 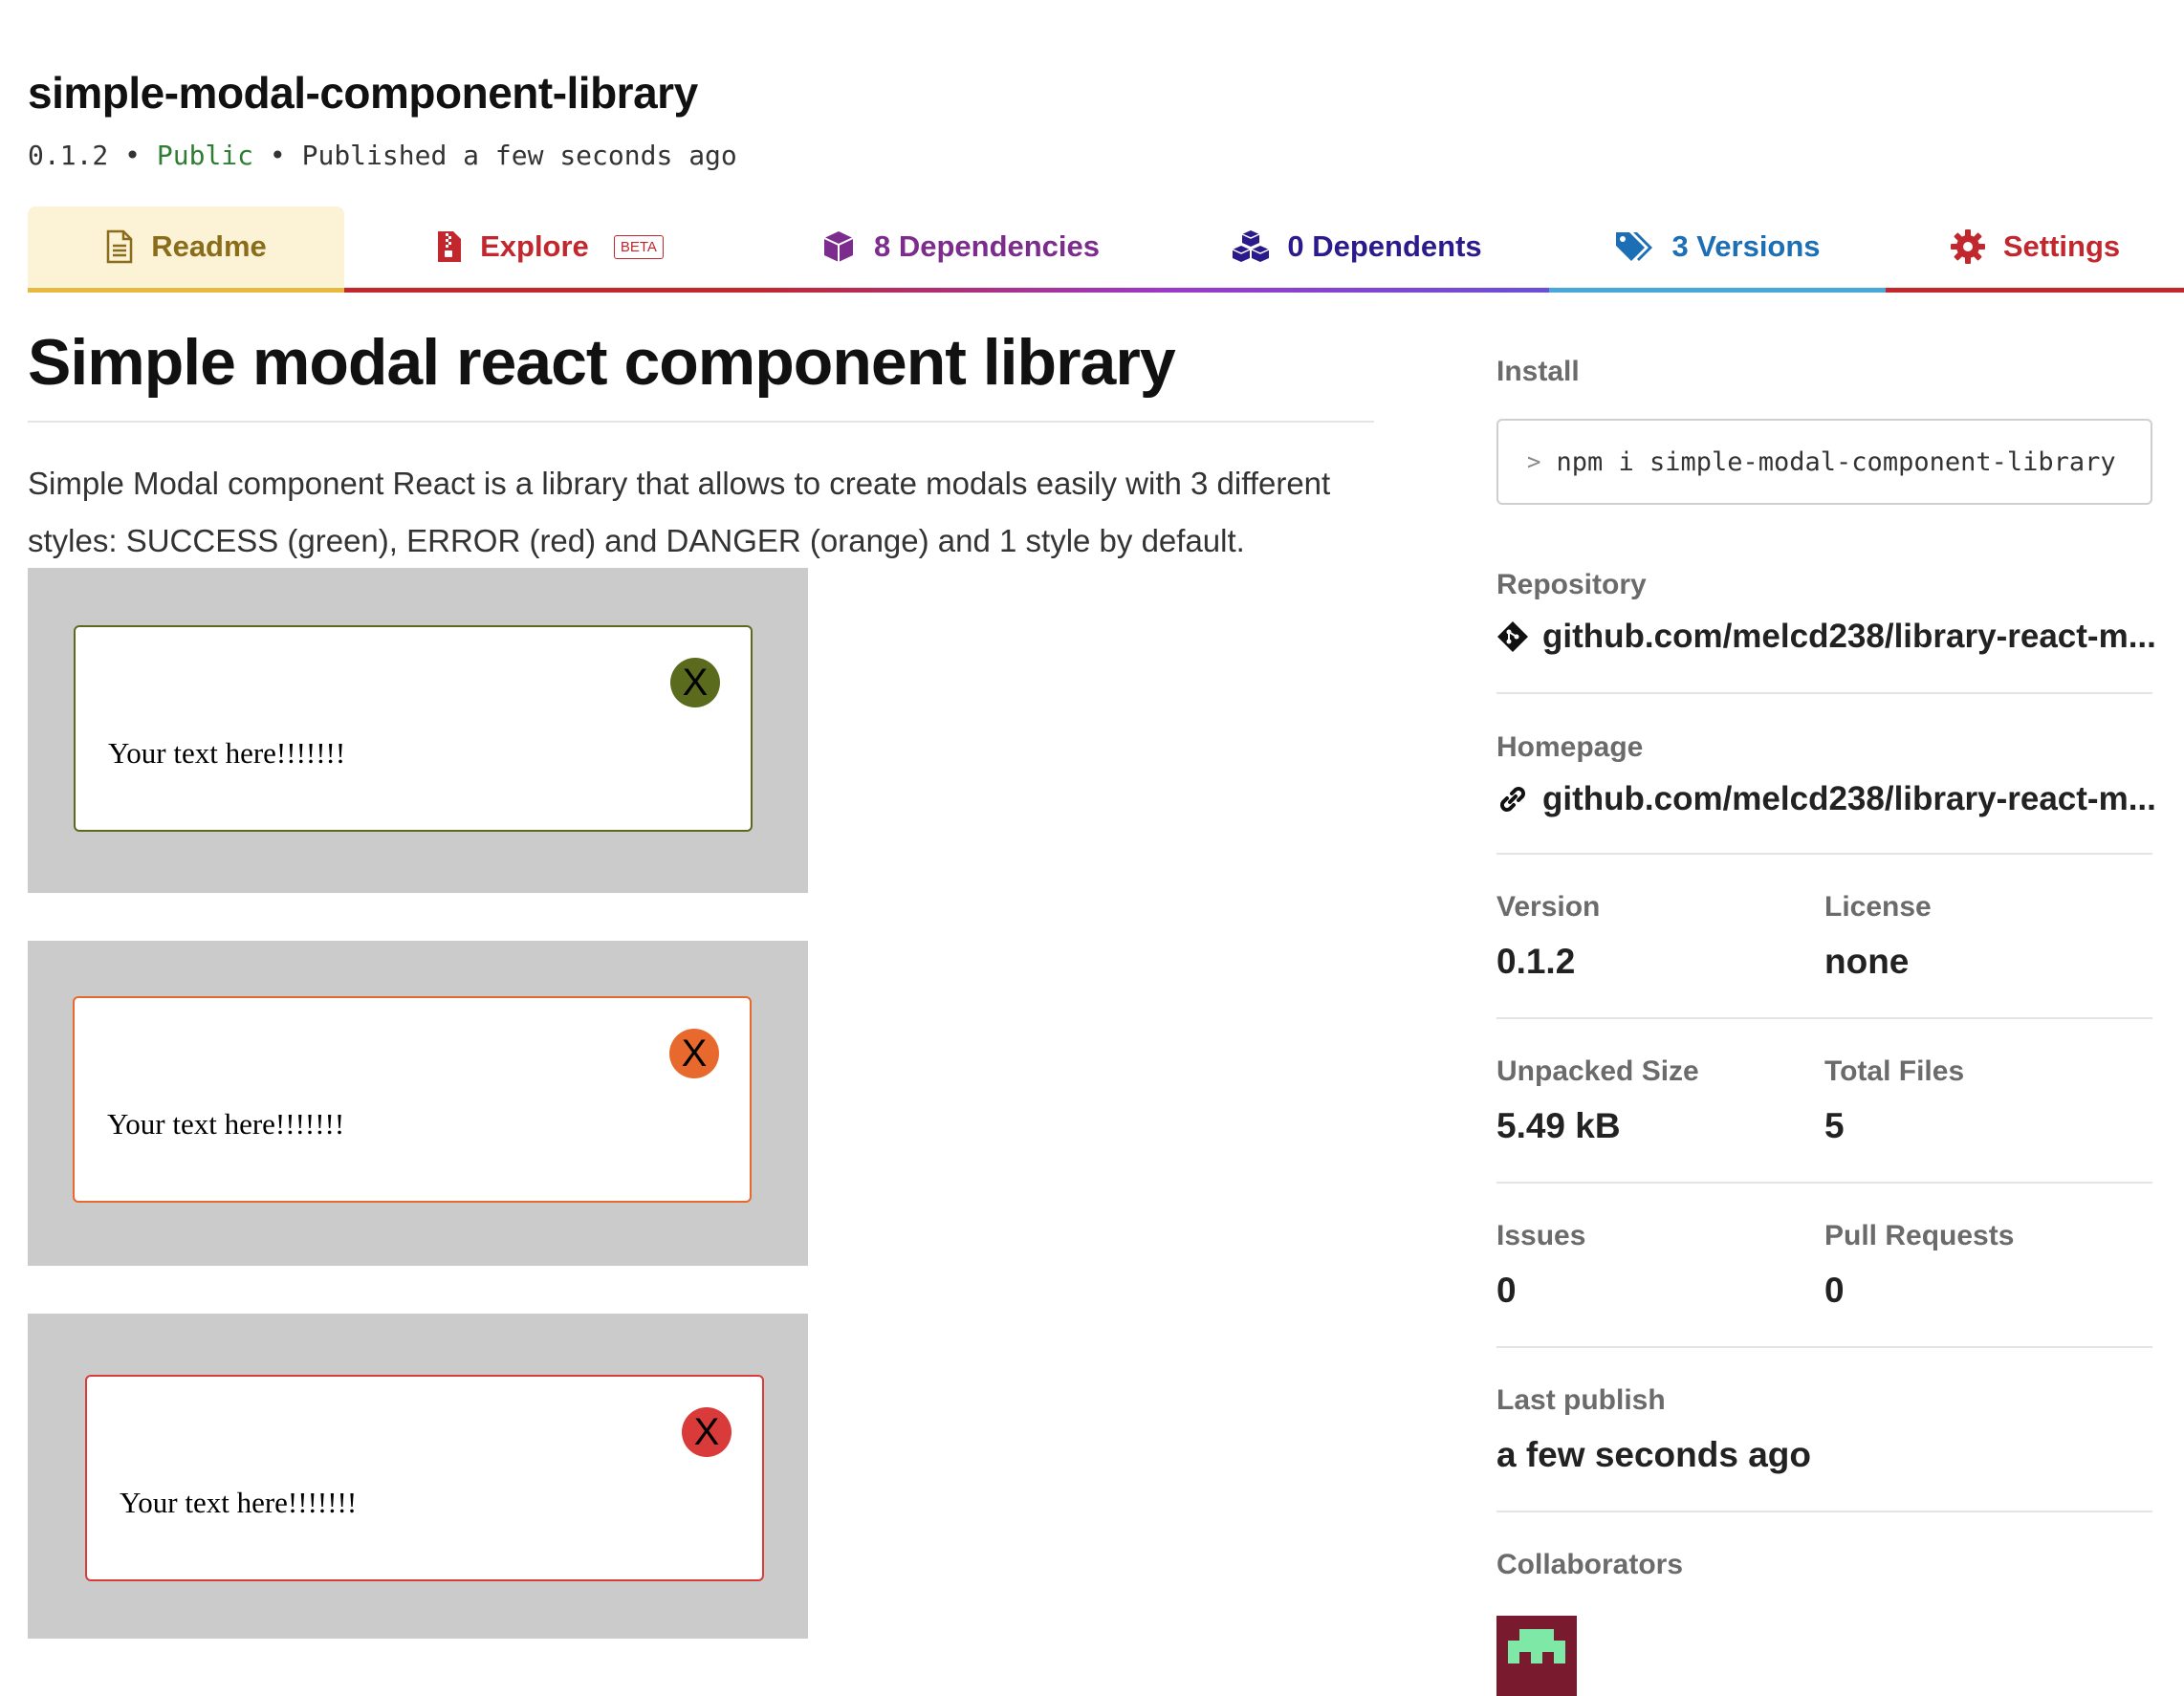 What do you see at coordinates (1834, 1125) in the screenshot?
I see `total-files-value: 5` at bounding box center [1834, 1125].